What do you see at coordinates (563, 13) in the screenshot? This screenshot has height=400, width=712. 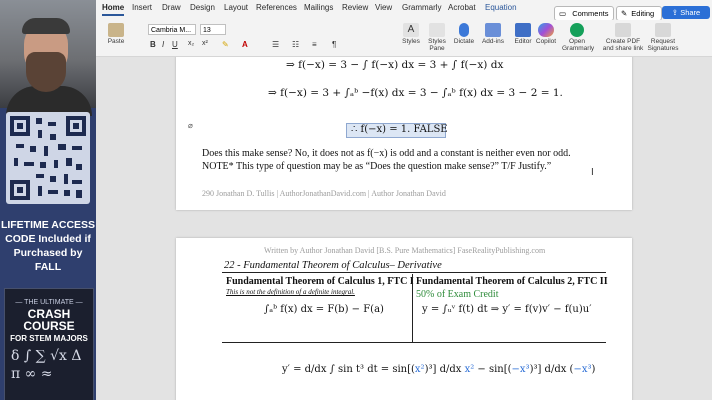 I see `comment-icon: ▭` at bounding box center [563, 13].